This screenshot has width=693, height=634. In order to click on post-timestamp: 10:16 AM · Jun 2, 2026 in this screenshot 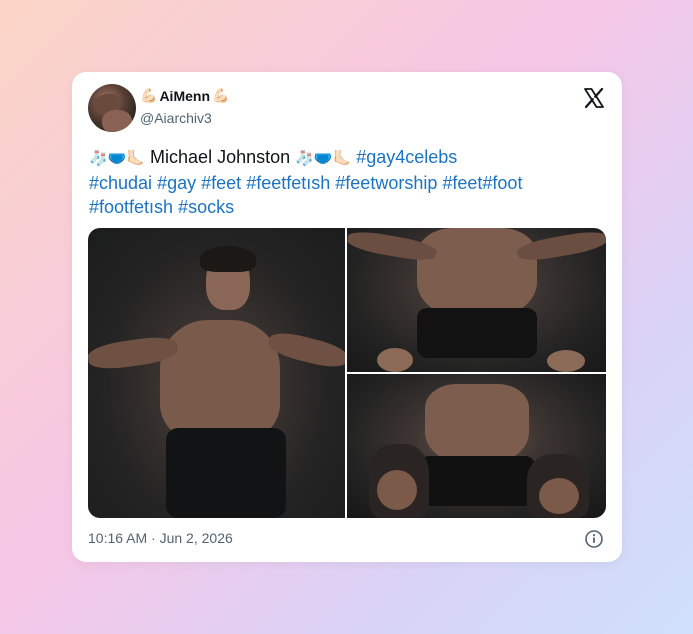, I will do `click(160, 538)`.